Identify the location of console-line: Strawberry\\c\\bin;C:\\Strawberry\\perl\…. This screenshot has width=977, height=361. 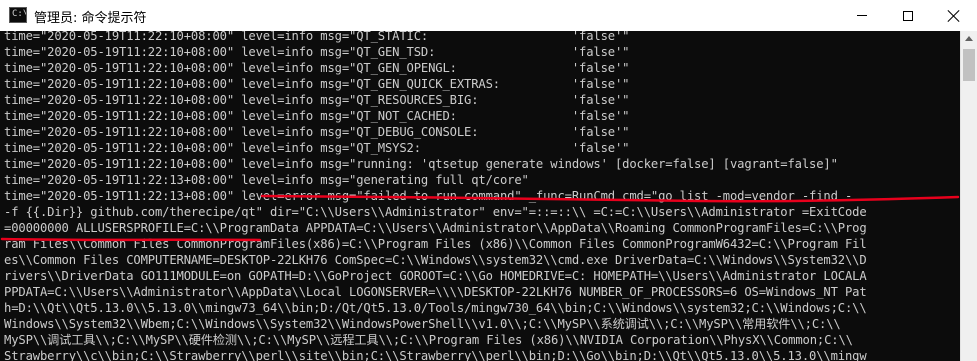
(435, 355).